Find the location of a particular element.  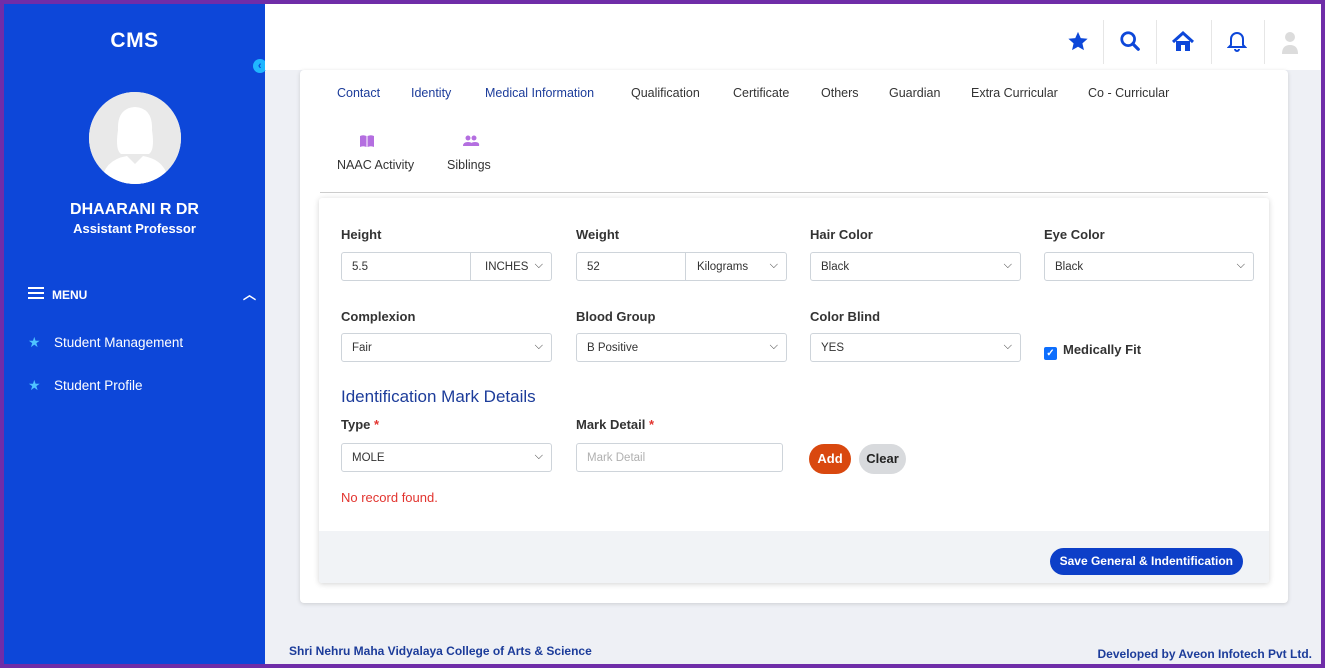

menu-title: MENU is located at coordinates (70, 295).